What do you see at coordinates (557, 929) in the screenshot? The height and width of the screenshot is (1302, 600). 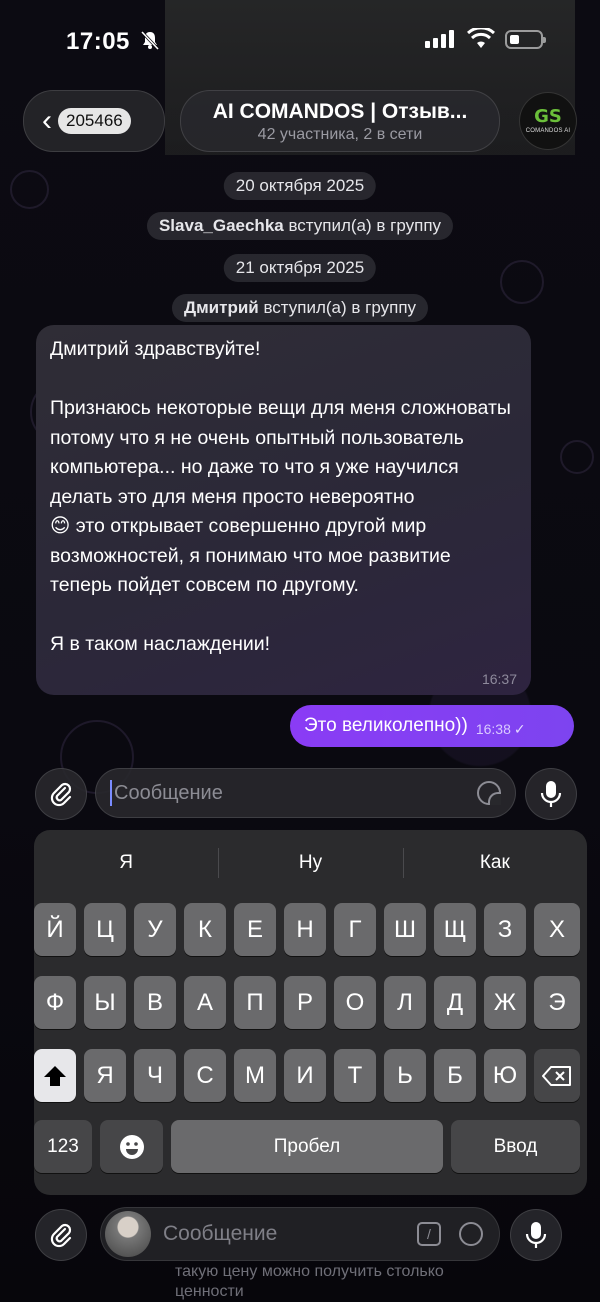 I see `key: Х` at bounding box center [557, 929].